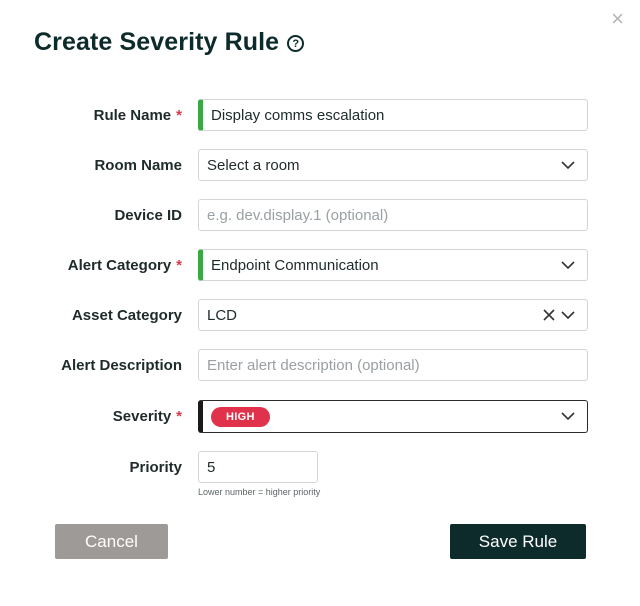  Describe the element at coordinates (142, 416) in the screenshot. I see `severity-label: Severity` at that location.